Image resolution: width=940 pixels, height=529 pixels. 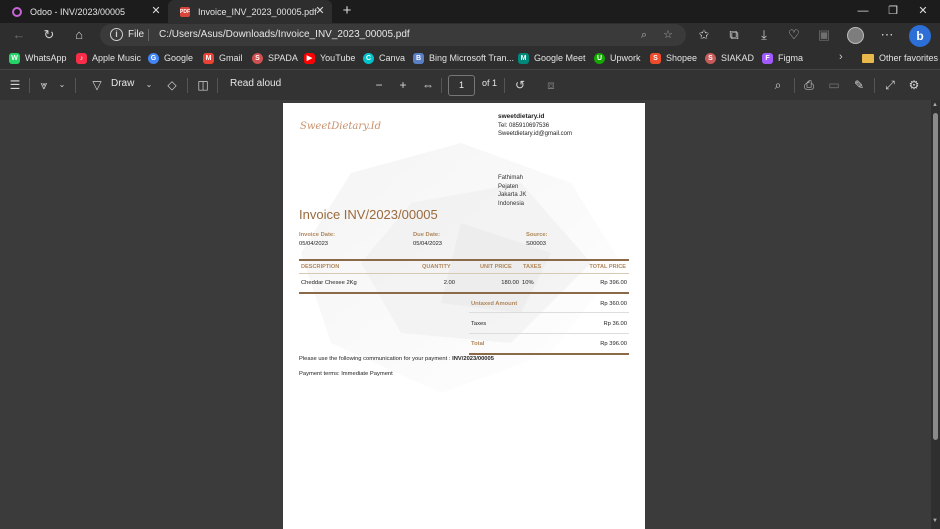 I want to click on page-view-icon: ◫, so click(x=203, y=85).